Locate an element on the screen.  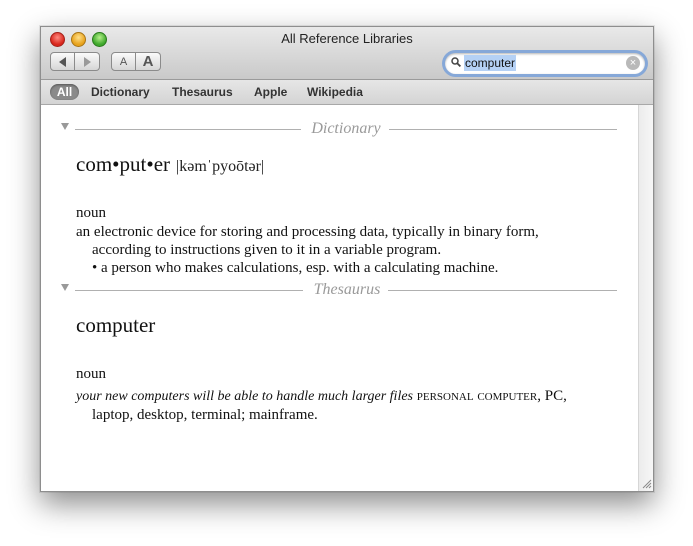
title-bar: All Reference Libraries A A computer × is located at coordinates (347, 53).